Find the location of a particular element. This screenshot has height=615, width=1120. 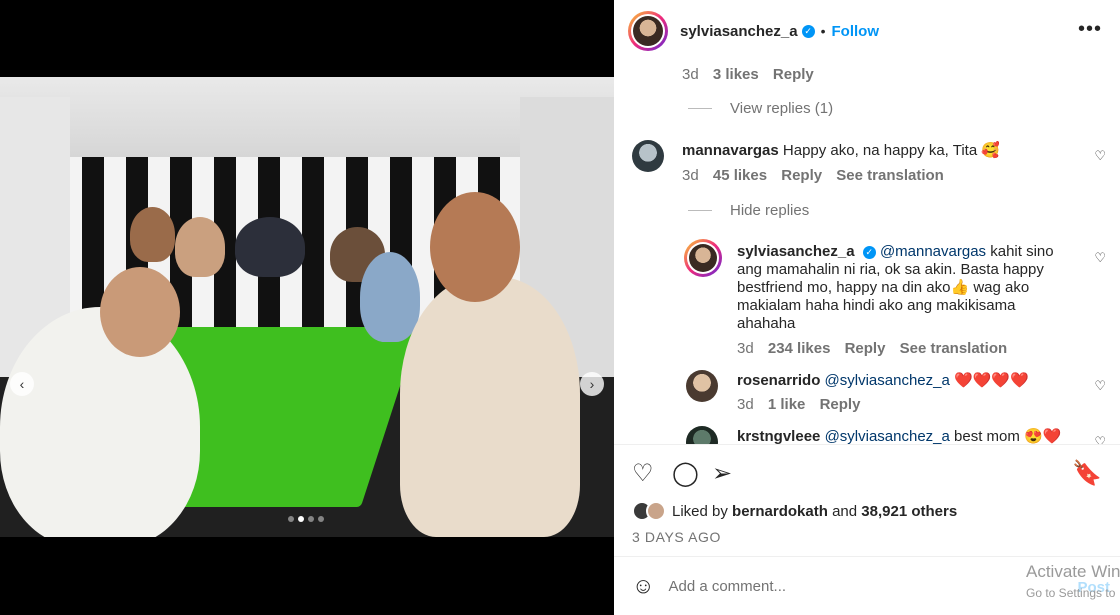

reply-mention: @mannavargas is located at coordinates (933, 251).